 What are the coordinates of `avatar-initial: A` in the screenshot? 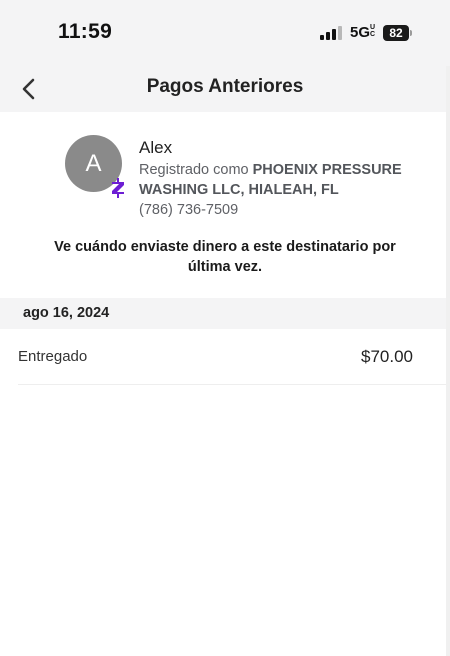 It's located at (93, 163).